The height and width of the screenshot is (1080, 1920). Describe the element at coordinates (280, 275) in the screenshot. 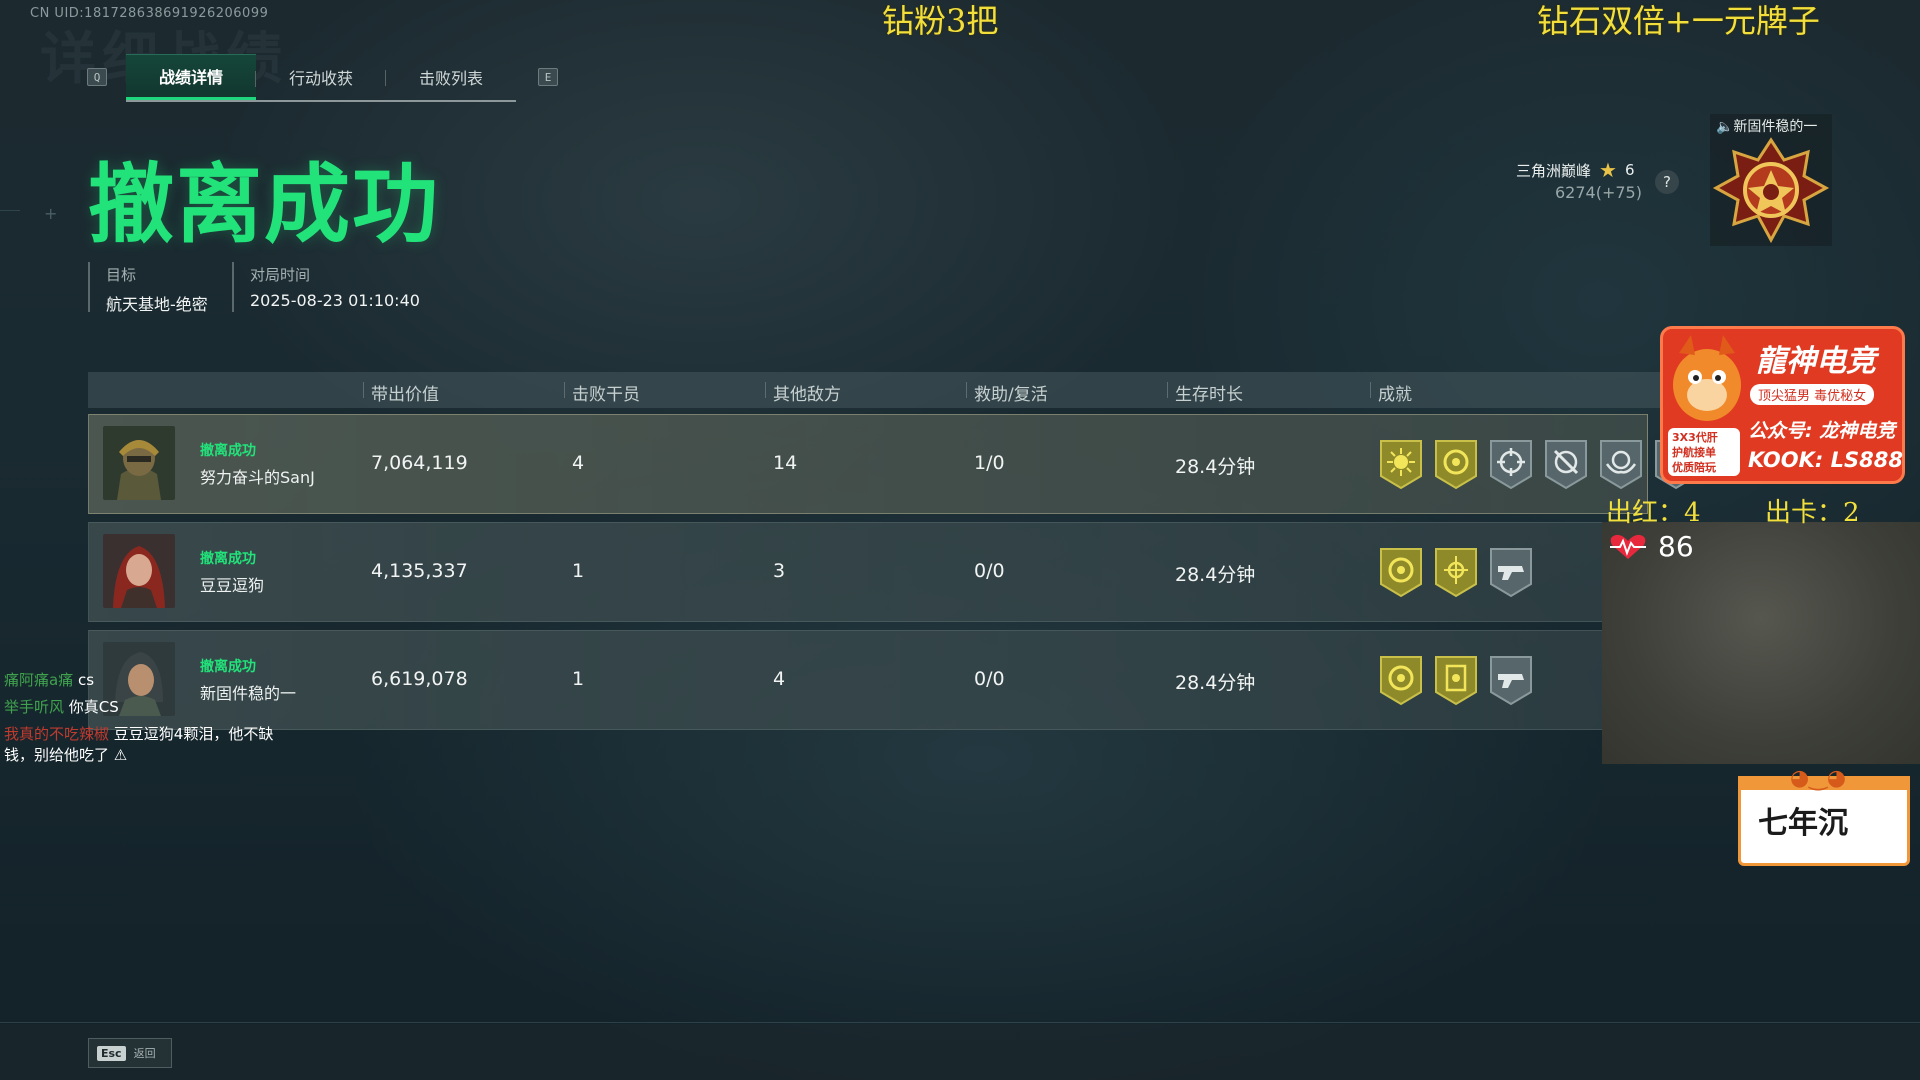

I see `meta-time-label: 对局时间` at that location.